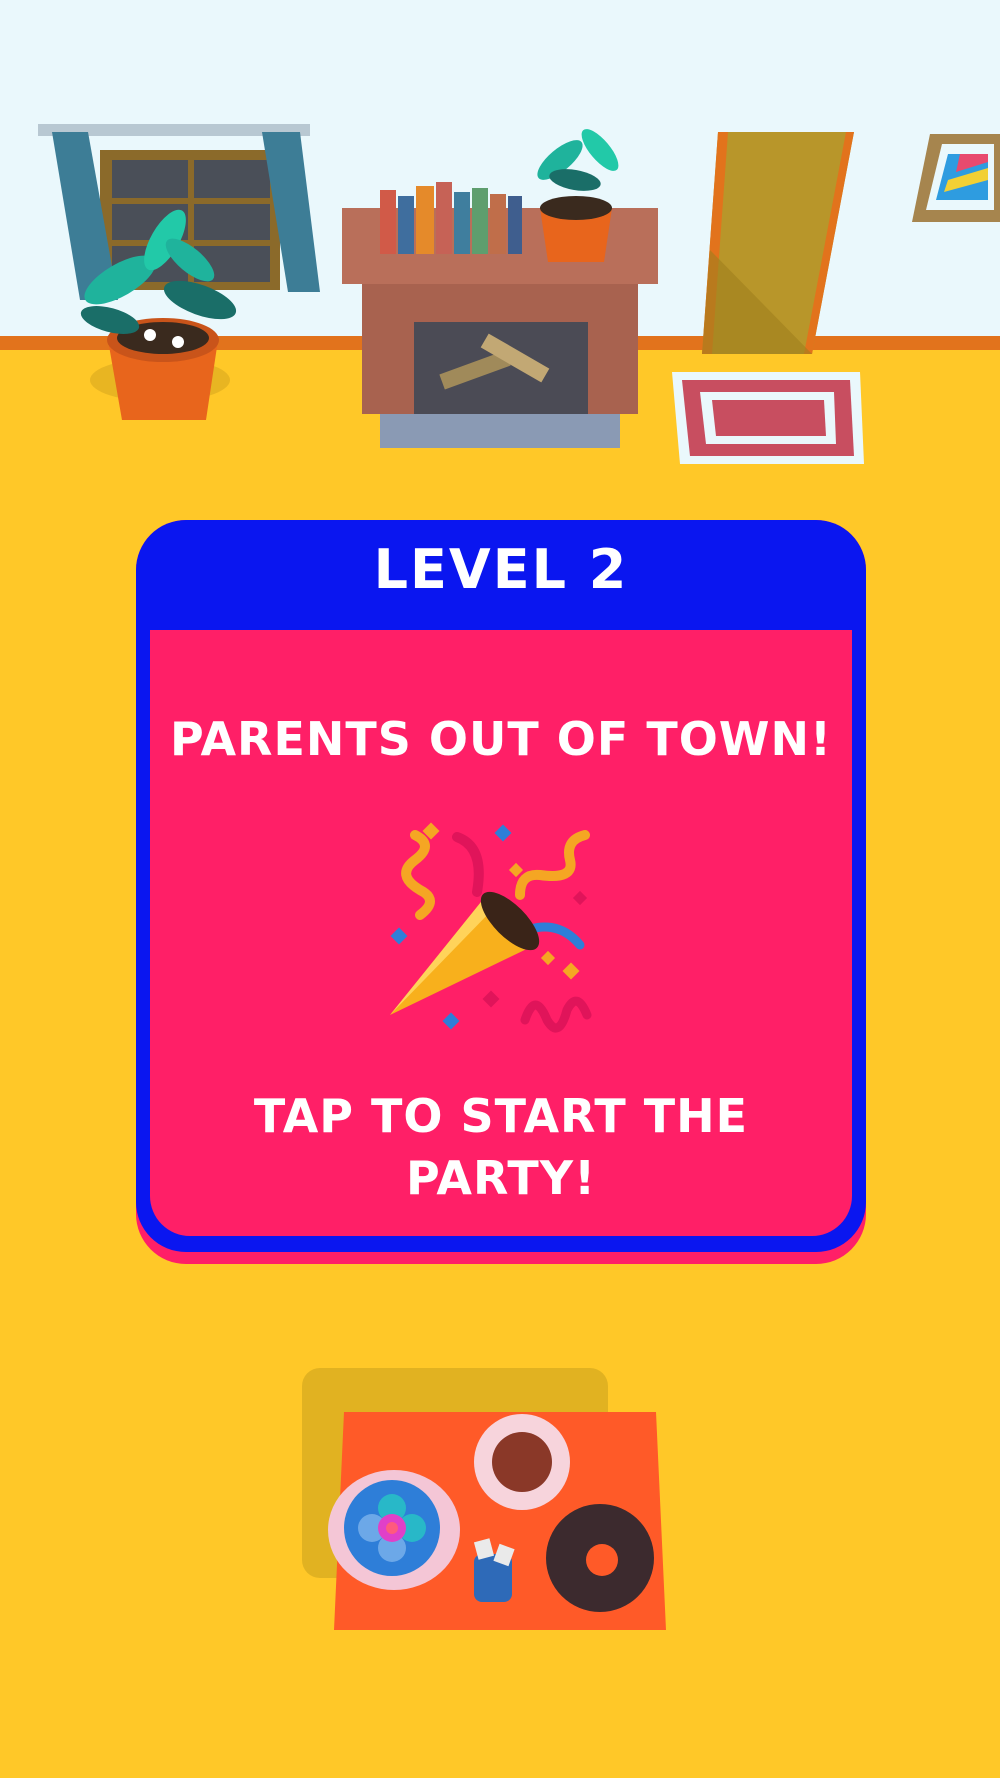 The height and width of the screenshot is (1778, 1000). I want to click on party-popper-icon, so click(491, 927).